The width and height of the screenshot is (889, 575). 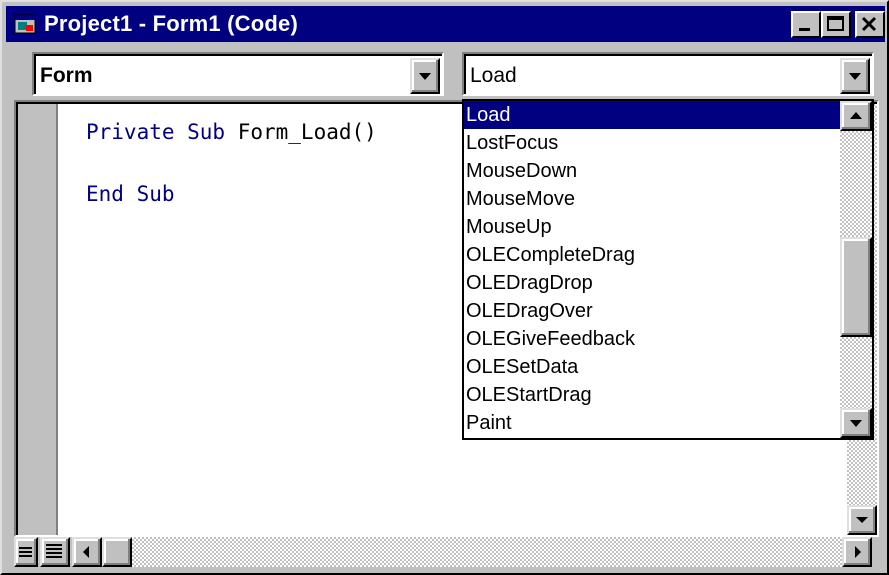 I want to click on arrow-right-icon, so click(x=858, y=552).